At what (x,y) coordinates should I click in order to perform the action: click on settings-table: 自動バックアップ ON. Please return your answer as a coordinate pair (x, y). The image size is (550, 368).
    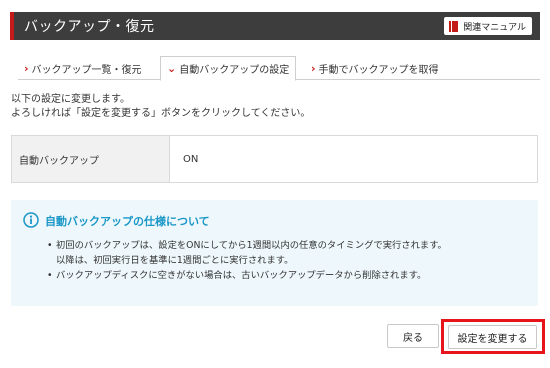
    Looking at the image, I should click on (274, 159).